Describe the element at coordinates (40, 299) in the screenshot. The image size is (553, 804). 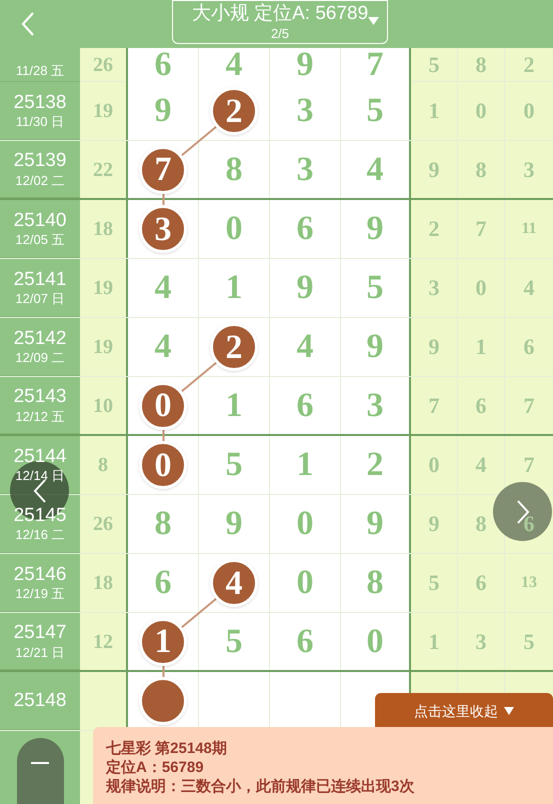
I see `issue-date: 12/07 日` at that location.